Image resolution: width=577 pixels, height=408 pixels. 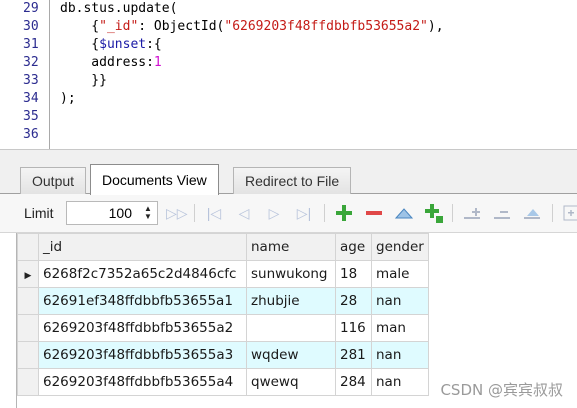 What do you see at coordinates (142, 355) in the screenshot?
I see `cell-id: 6269203f48ffdbbfb53655a3` at bounding box center [142, 355].